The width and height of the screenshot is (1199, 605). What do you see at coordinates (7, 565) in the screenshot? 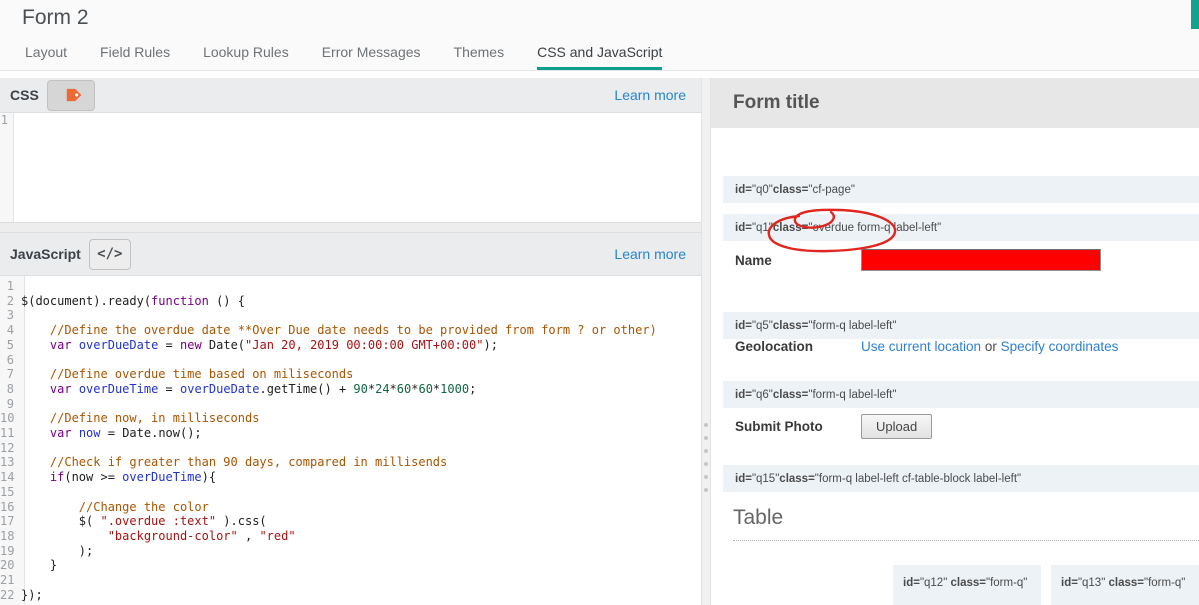
I see `line-number: 20` at bounding box center [7, 565].